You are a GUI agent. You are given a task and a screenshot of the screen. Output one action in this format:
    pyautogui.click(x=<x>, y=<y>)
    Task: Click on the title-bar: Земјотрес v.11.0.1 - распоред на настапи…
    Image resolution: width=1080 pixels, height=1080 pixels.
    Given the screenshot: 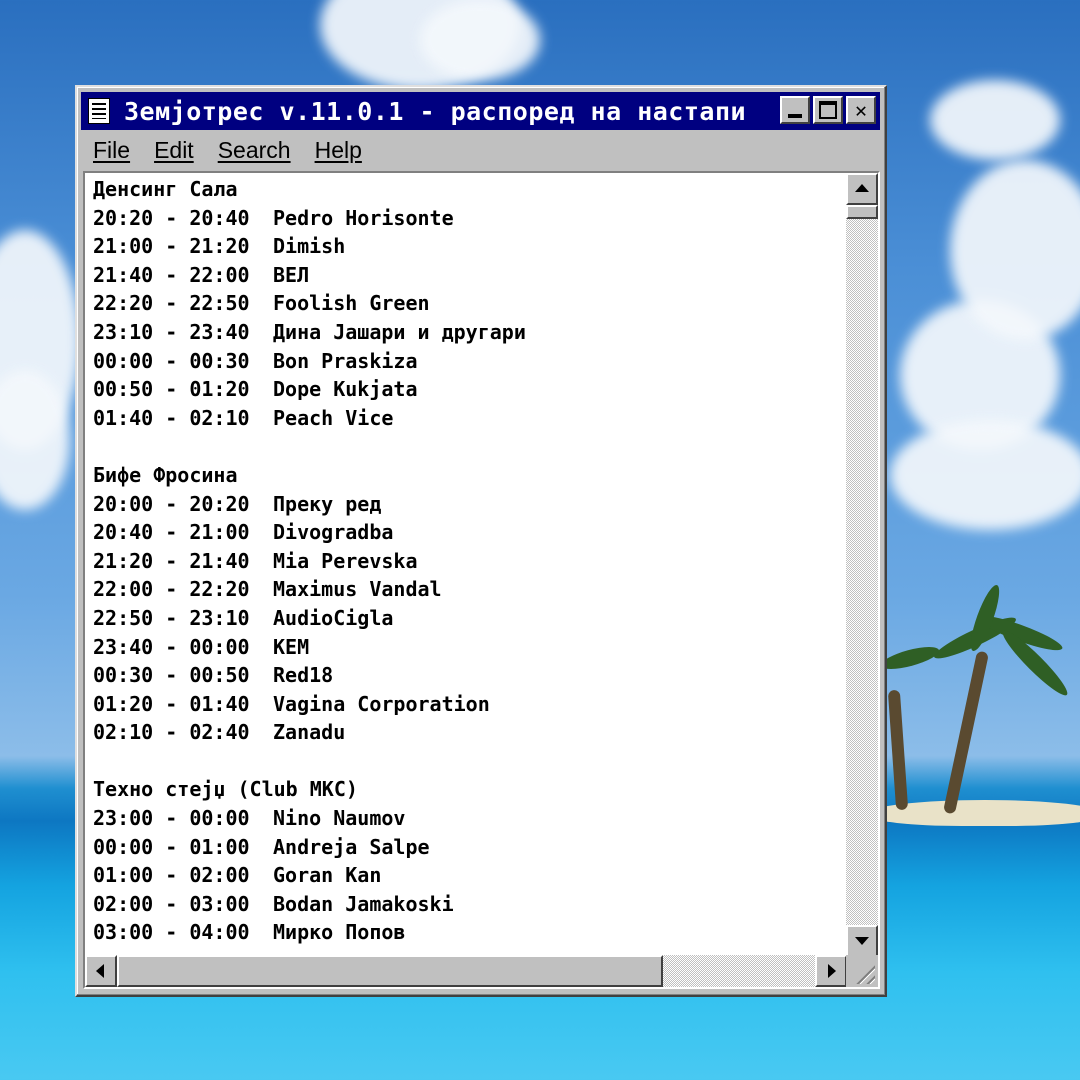 What is the action you would take?
    pyautogui.click(x=480, y=111)
    